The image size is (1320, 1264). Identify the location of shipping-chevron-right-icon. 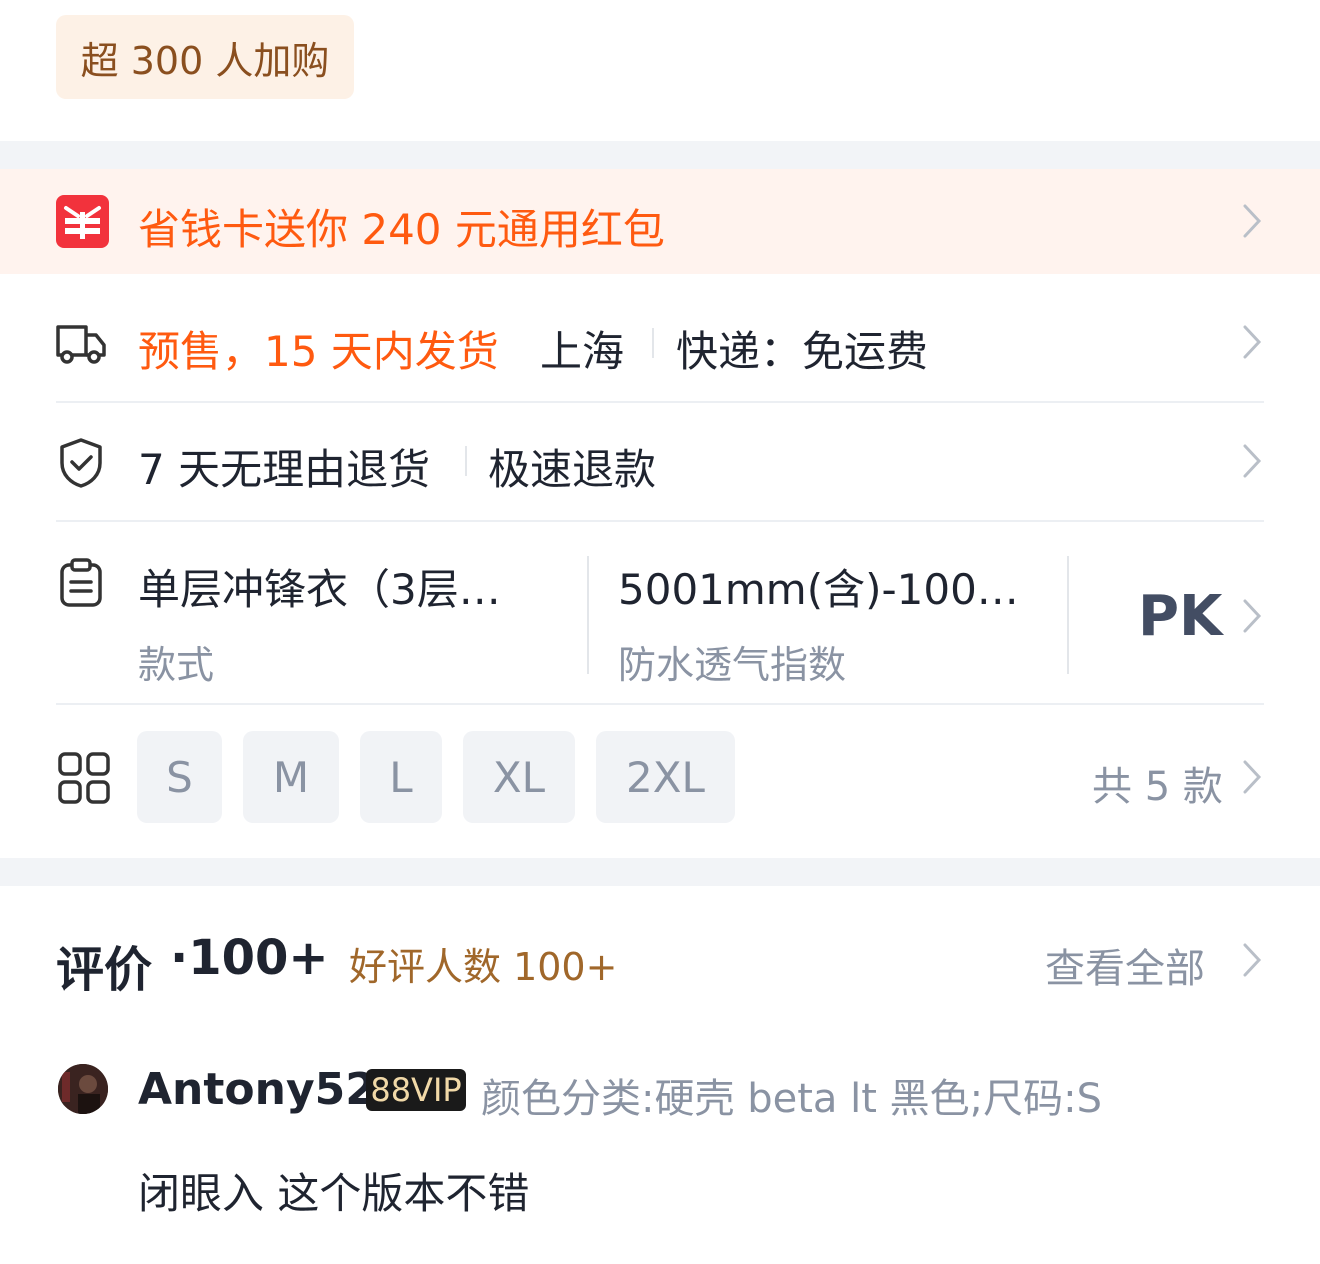
(1252, 342).